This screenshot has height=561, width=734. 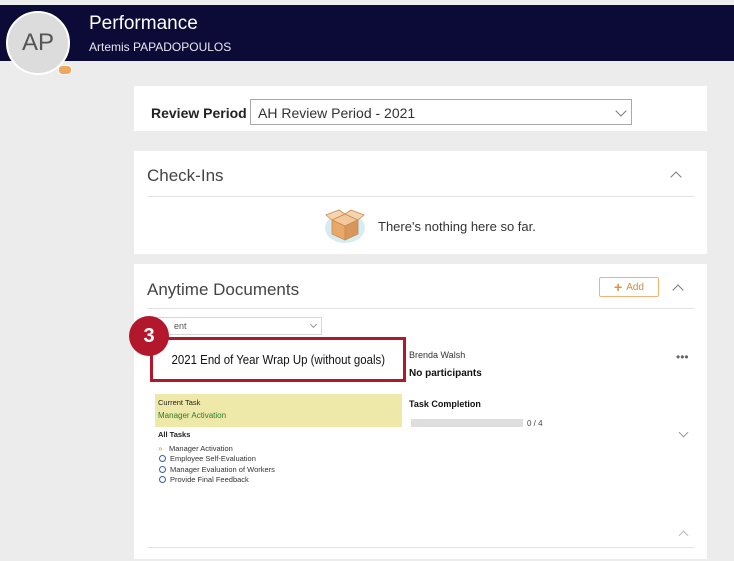 I want to click on current-task-value: Manager Activation, so click(x=192, y=415).